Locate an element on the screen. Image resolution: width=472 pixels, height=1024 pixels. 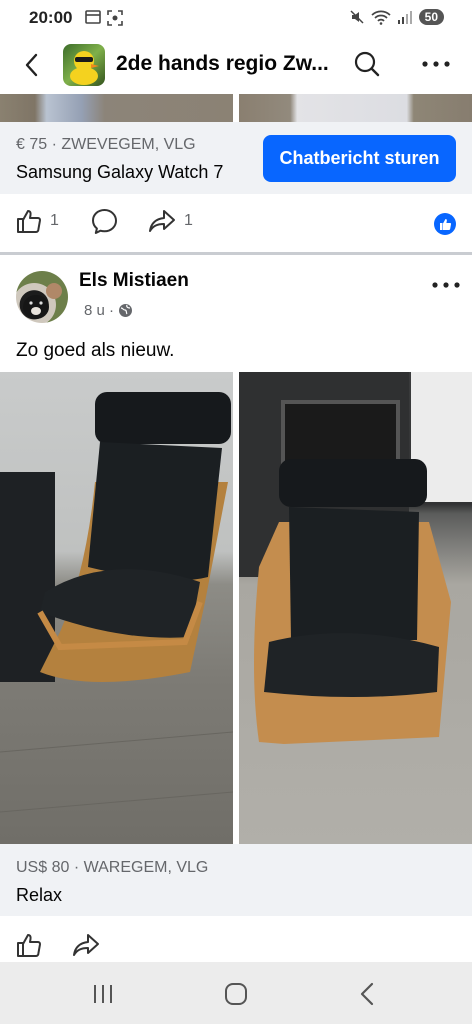
nav-home-icon is located at coordinates (236, 994).